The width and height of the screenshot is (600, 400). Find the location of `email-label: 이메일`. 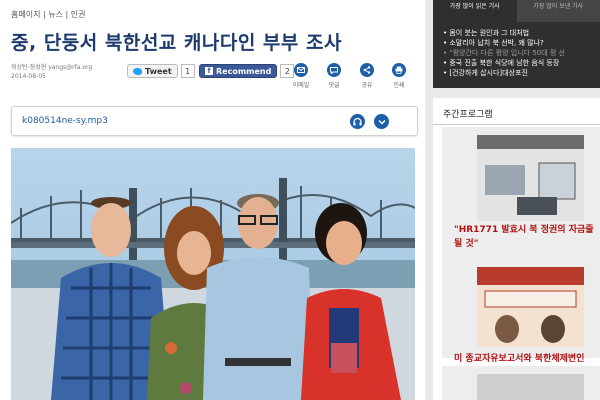

email-label: 이메일 is located at coordinates (301, 85).